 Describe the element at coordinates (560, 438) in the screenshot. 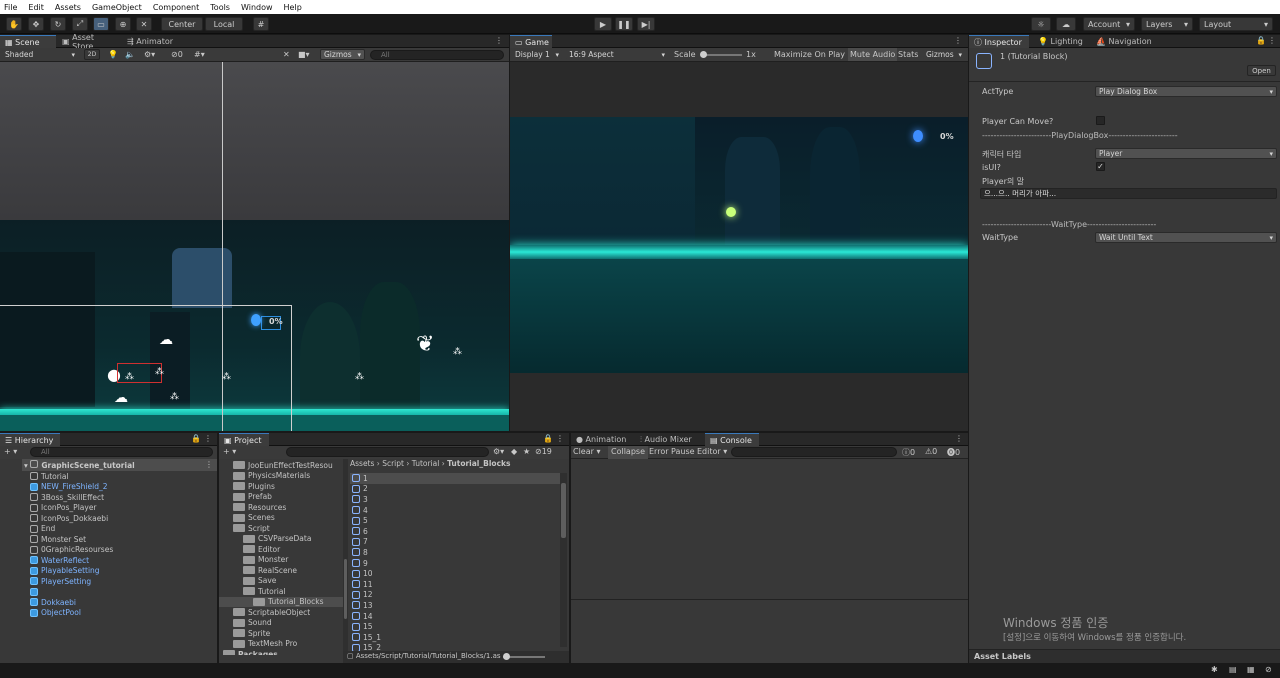

I see `project-more-icon: ⋮` at that location.